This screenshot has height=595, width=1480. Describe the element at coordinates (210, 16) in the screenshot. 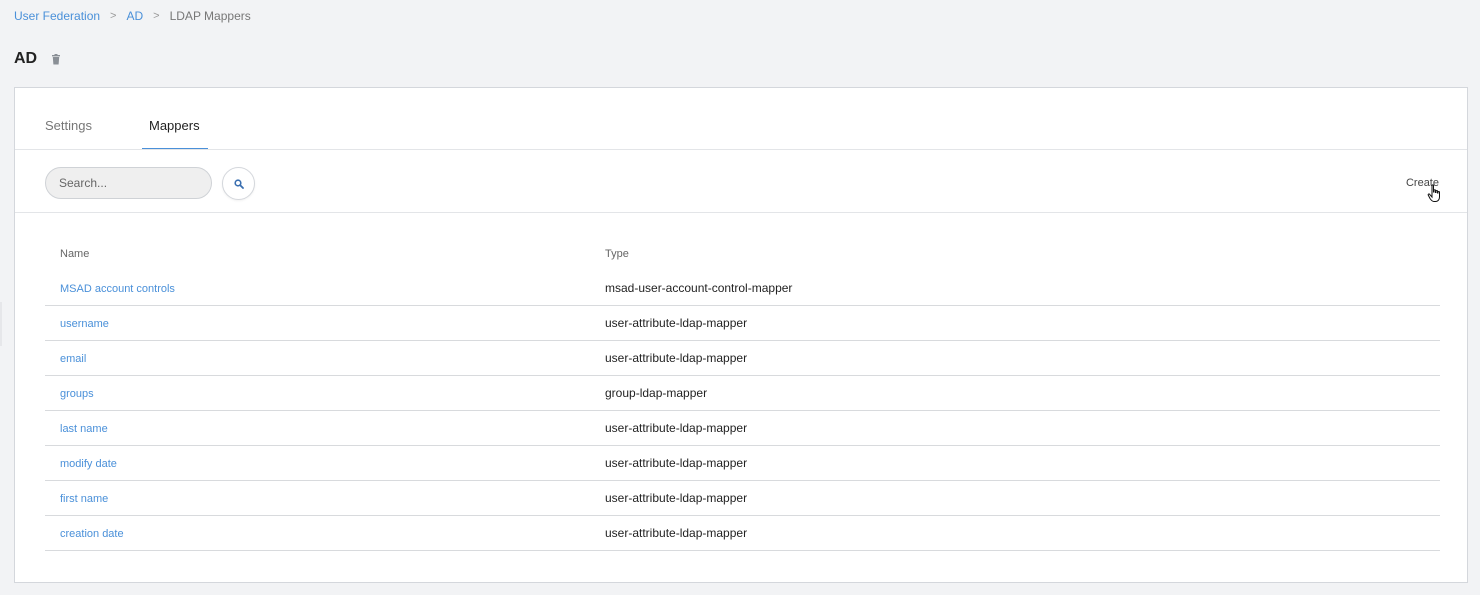

I see `breadcrumb-current: LDAP Mappers` at that location.